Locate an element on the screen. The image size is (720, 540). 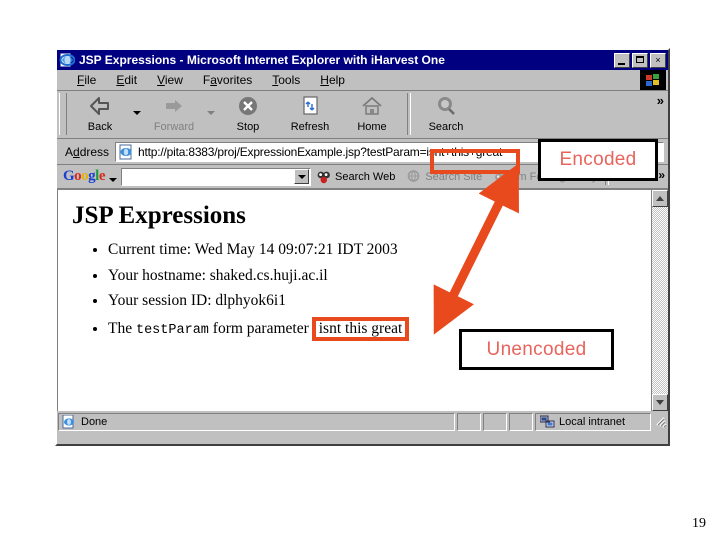
menu-item-favorites: Favorites is located at coordinates (227, 80).